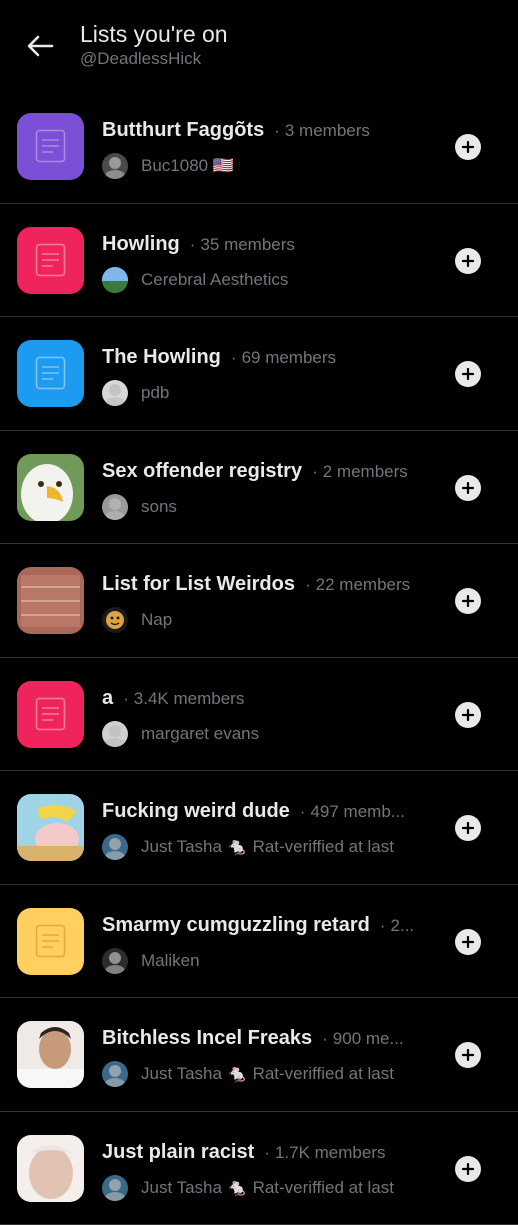  I want to click on list-title-line: a ·3.4K members, so click(267, 698).